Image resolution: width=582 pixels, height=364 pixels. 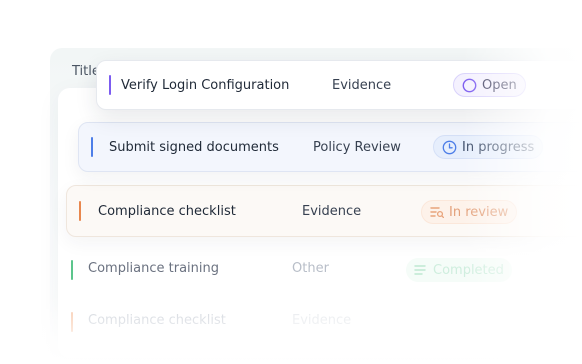 I want to click on task-row-compliance-checklist: Compliance checklist Evidence, so click(x=324, y=322).